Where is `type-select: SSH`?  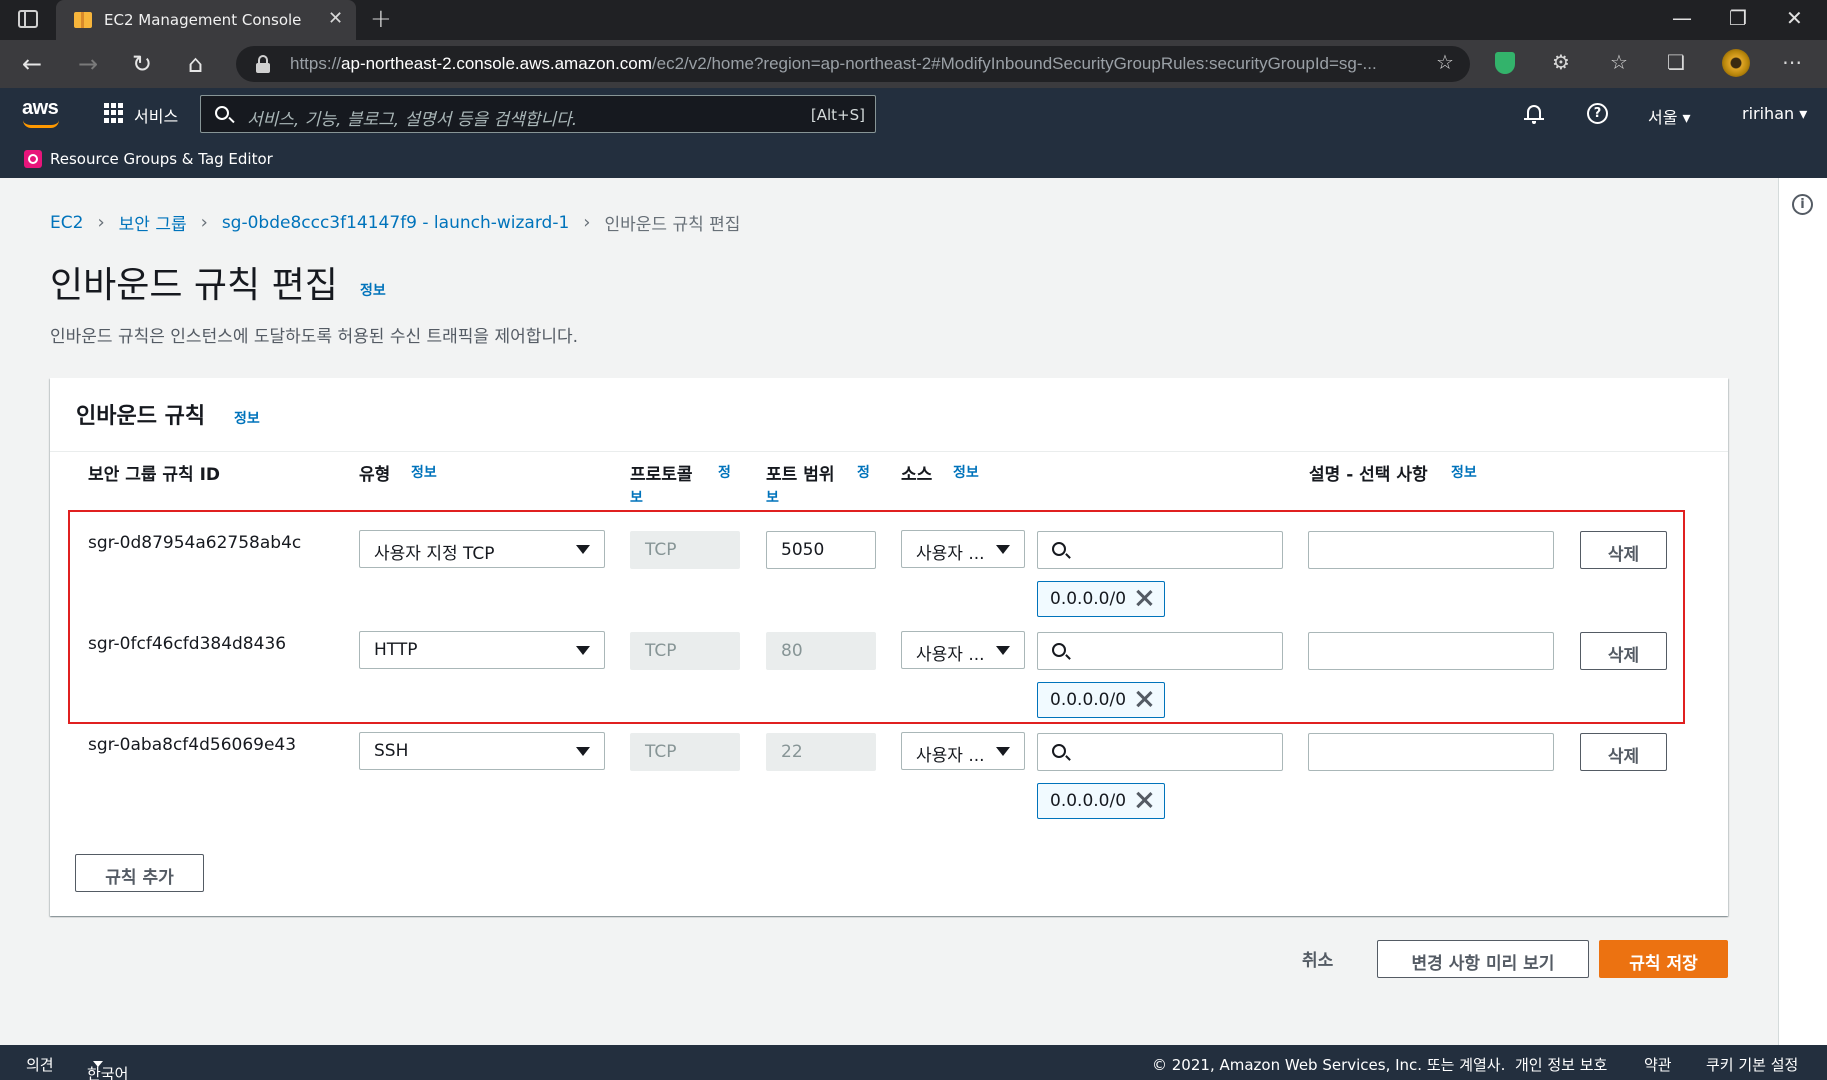 type-select: SSH is located at coordinates (482, 751).